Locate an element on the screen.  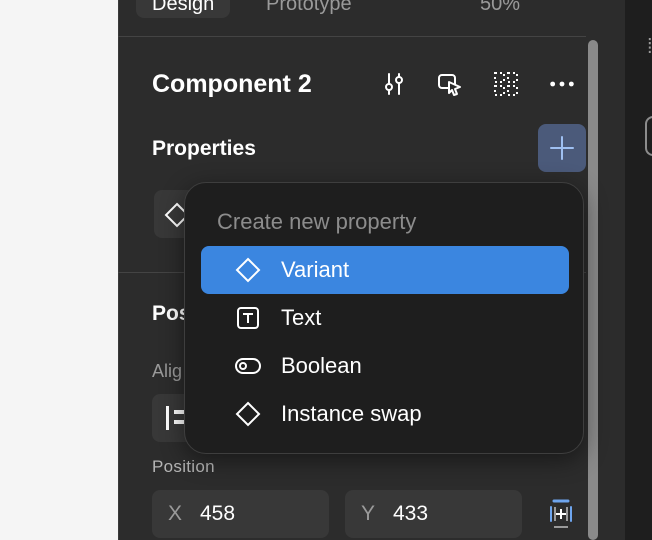
alignment-label: Alig is located at coordinates (167, 371).